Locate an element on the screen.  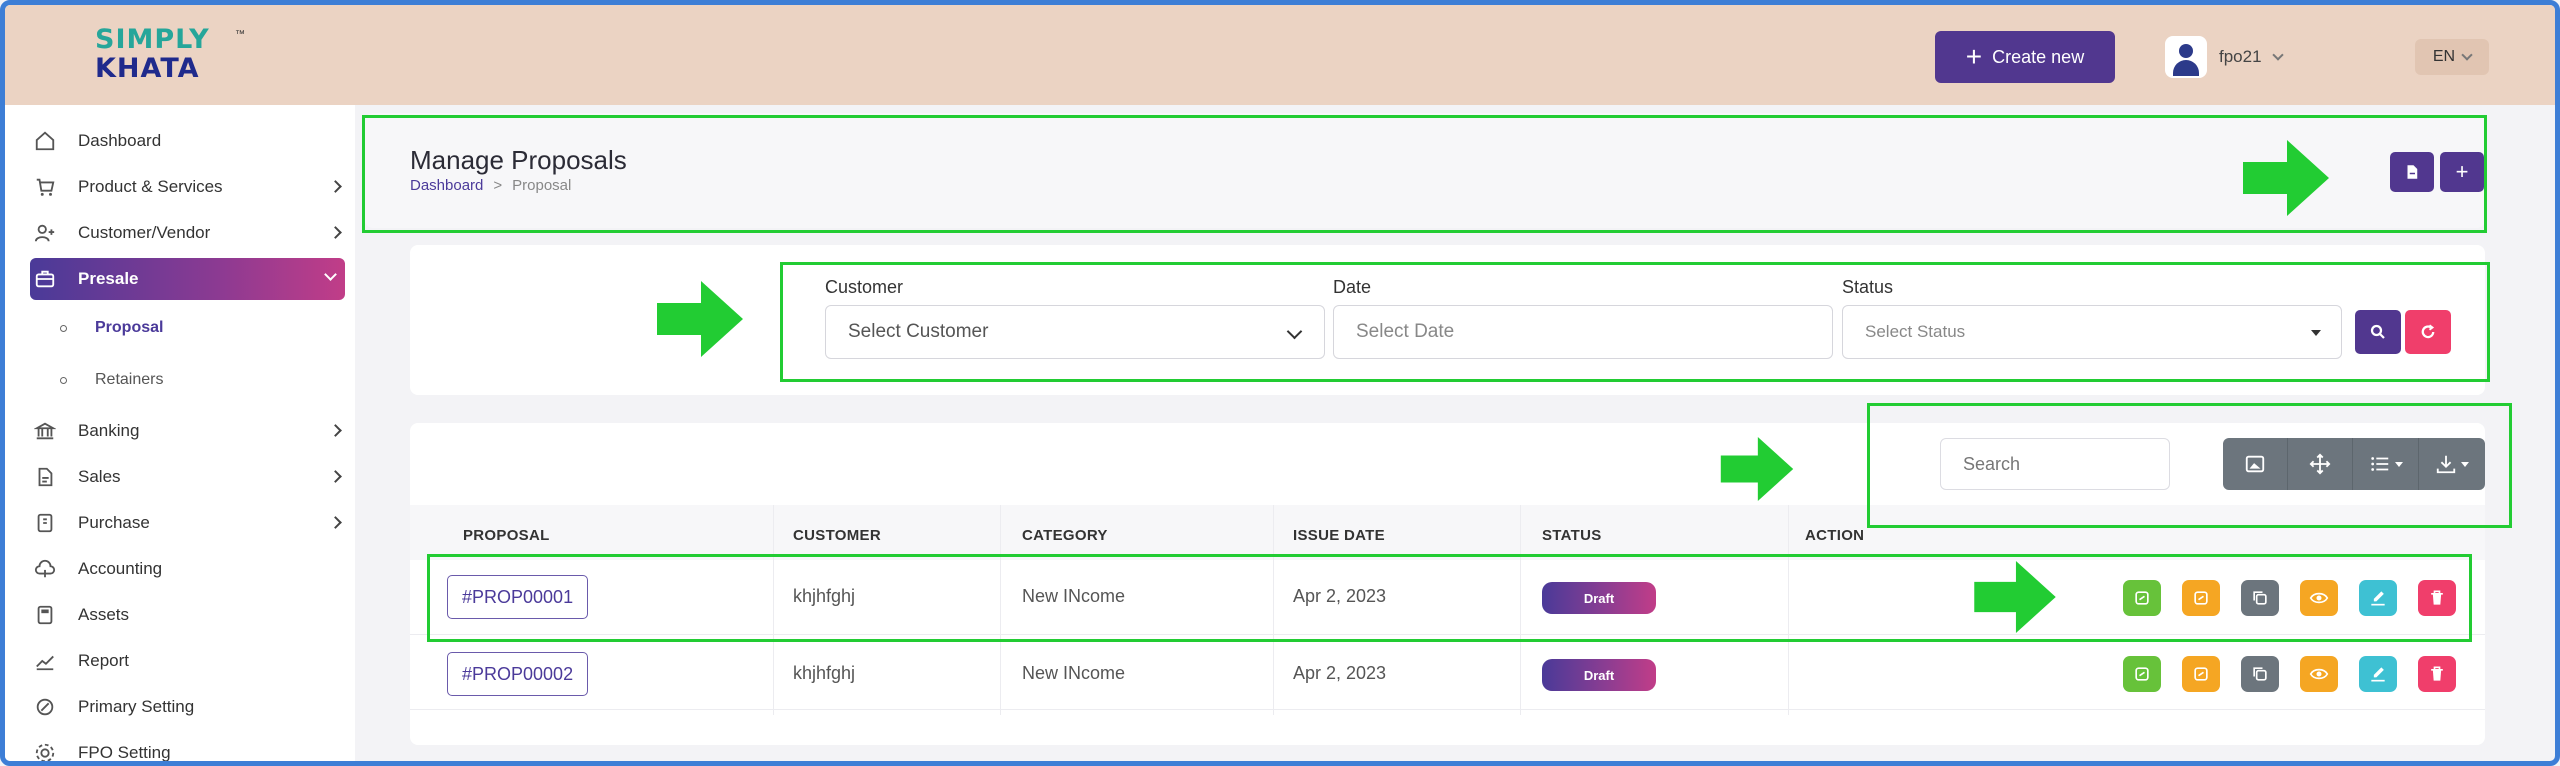
user-menu: fpo21 is located at coordinates (2224, 57).